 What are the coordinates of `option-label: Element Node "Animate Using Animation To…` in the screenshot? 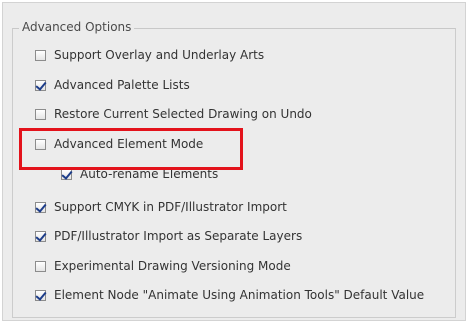 It's located at (239, 295).